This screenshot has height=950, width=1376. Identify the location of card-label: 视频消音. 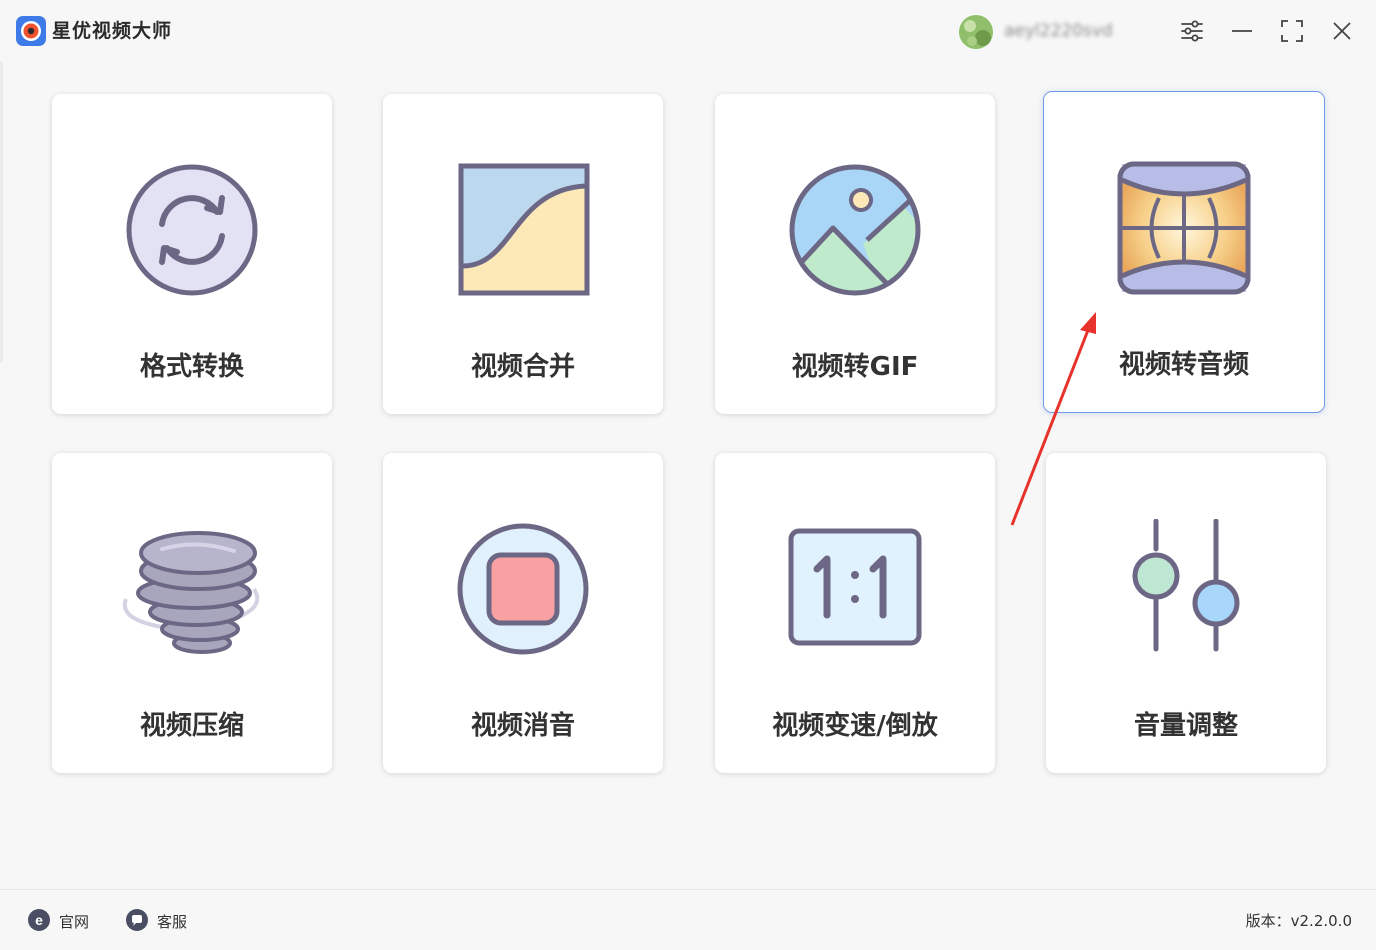
(522, 726).